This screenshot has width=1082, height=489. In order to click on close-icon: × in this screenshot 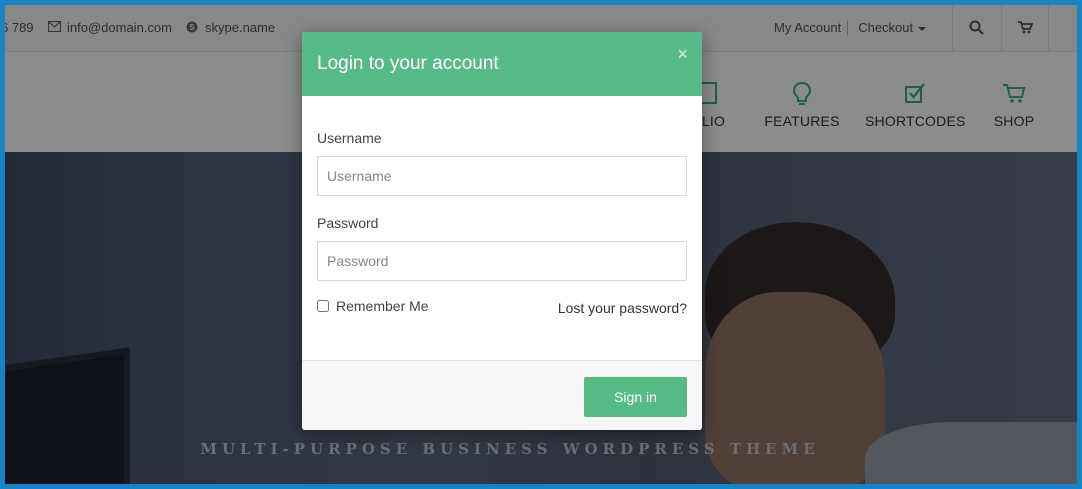, I will do `click(682, 54)`.